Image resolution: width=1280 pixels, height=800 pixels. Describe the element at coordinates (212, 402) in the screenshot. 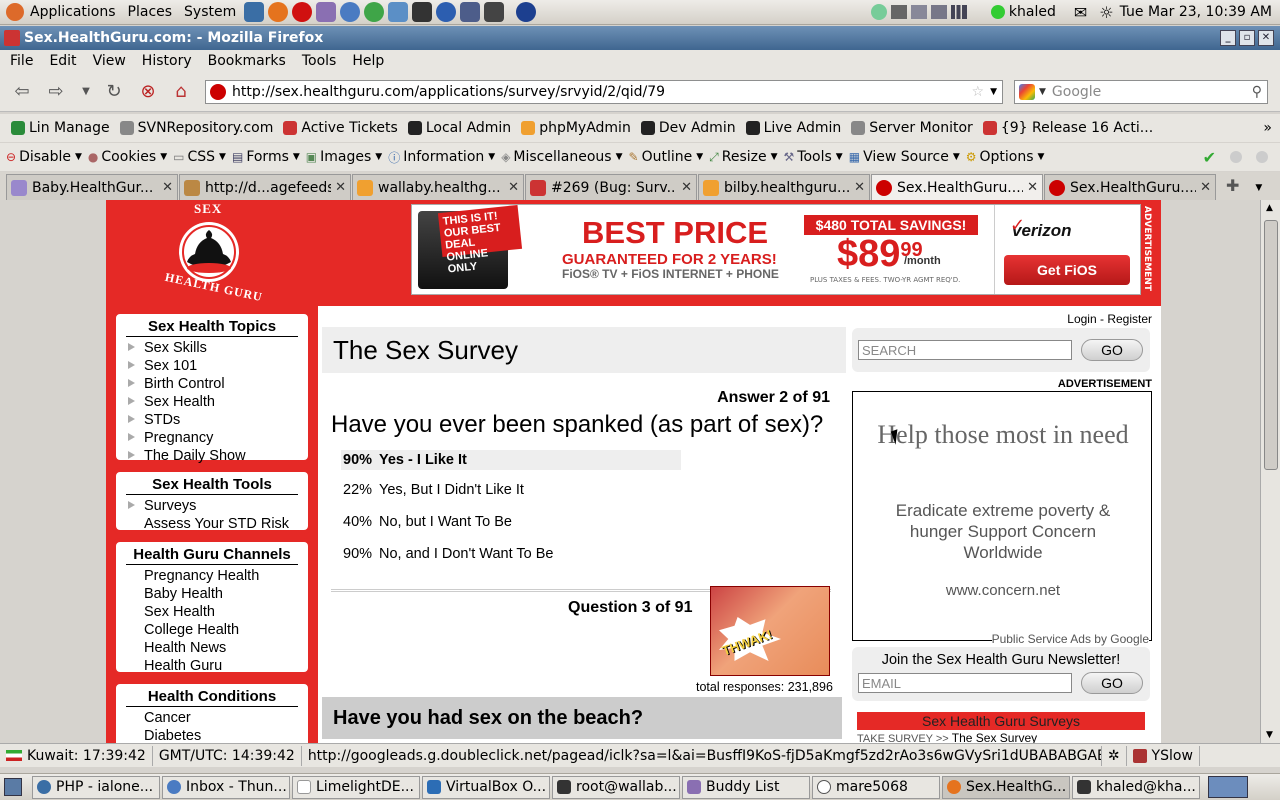

I see `topic-sex-health: Sex Health` at that location.